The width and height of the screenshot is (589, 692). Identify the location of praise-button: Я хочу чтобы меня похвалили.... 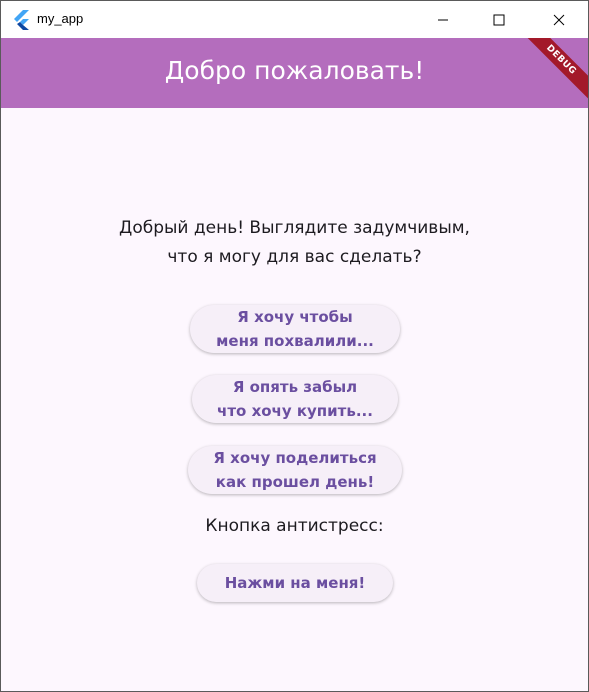
(295, 329).